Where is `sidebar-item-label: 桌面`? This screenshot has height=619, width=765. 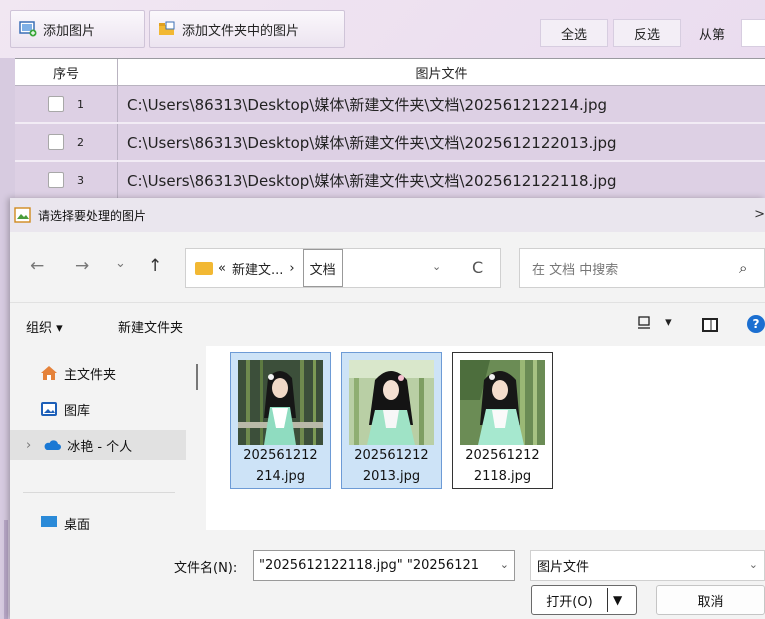
sidebar-item-label: 桌面 is located at coordinates (77, 524).